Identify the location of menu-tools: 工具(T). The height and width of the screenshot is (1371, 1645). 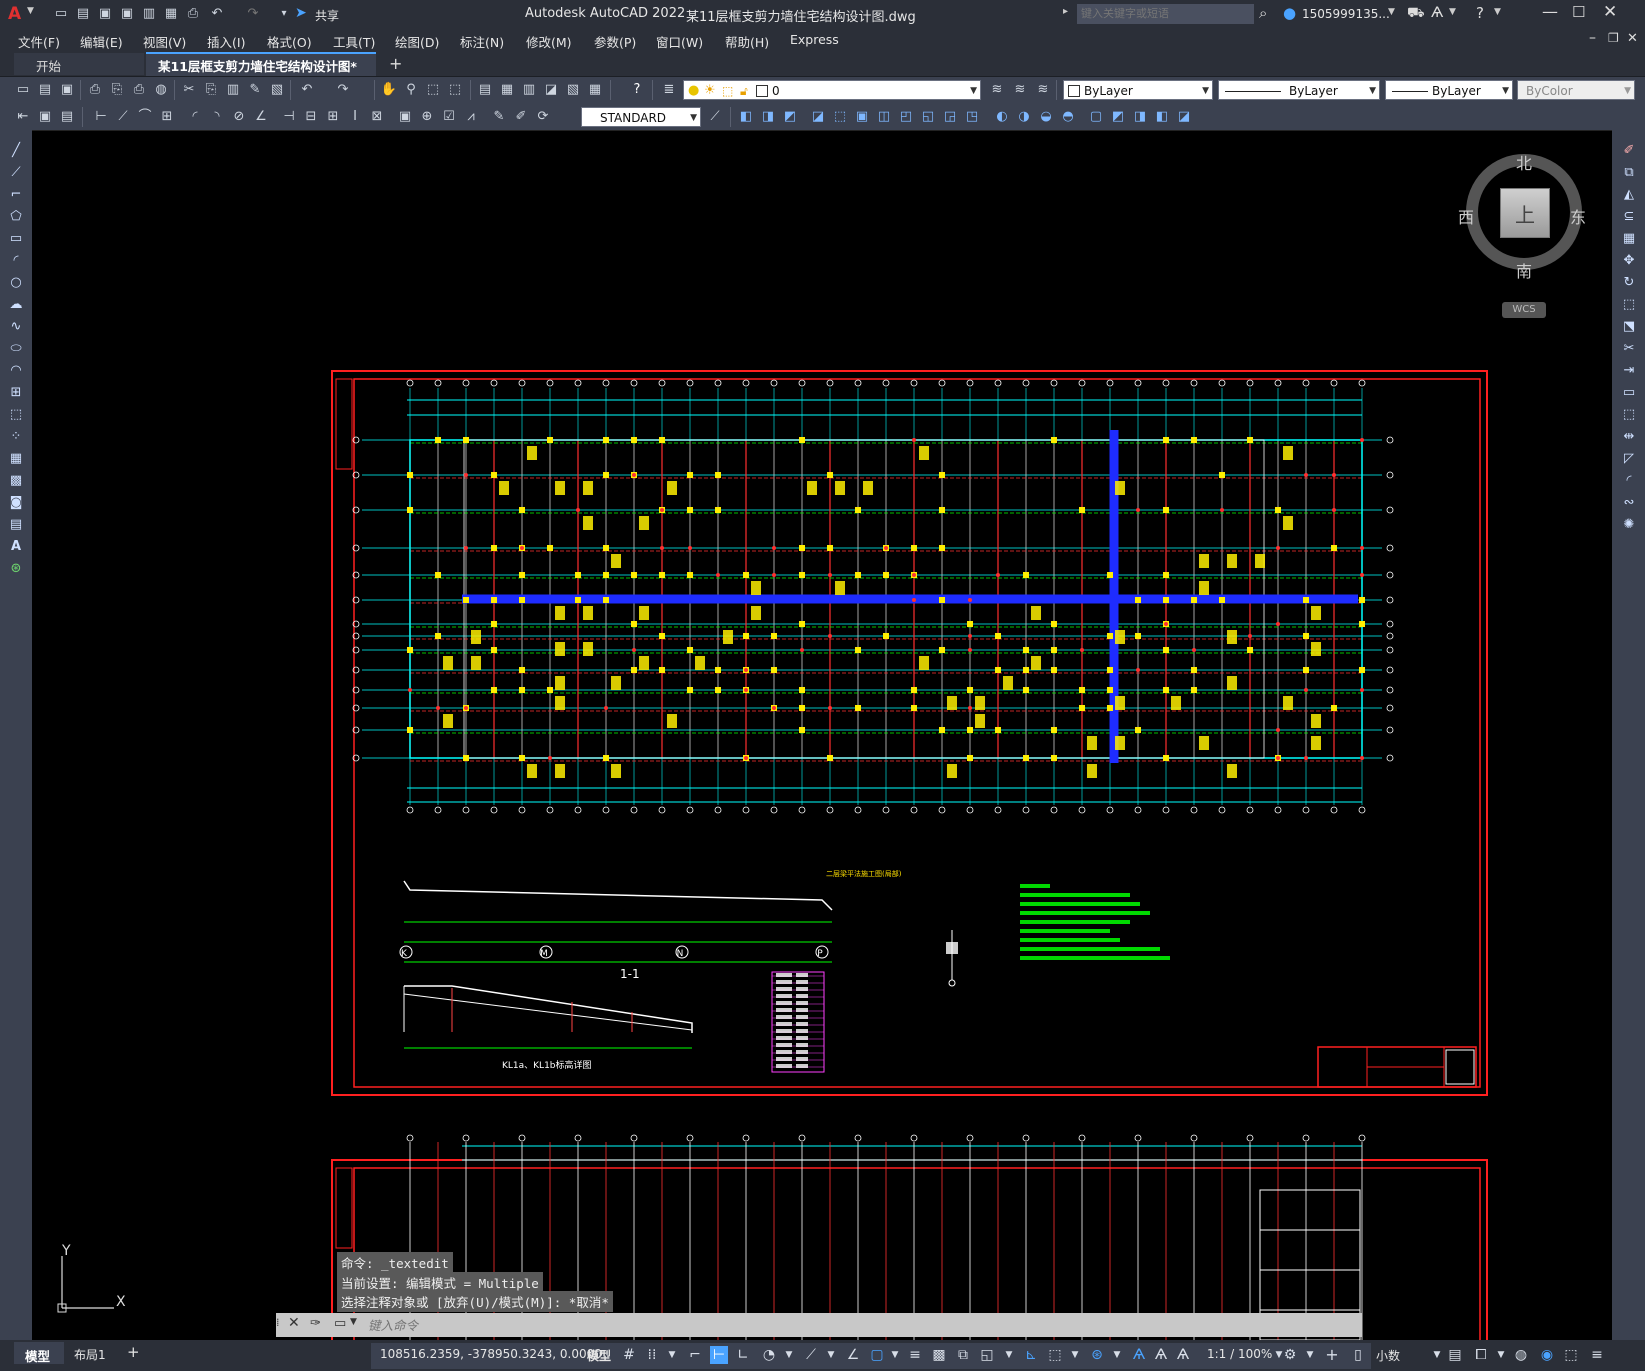
(354, 41).